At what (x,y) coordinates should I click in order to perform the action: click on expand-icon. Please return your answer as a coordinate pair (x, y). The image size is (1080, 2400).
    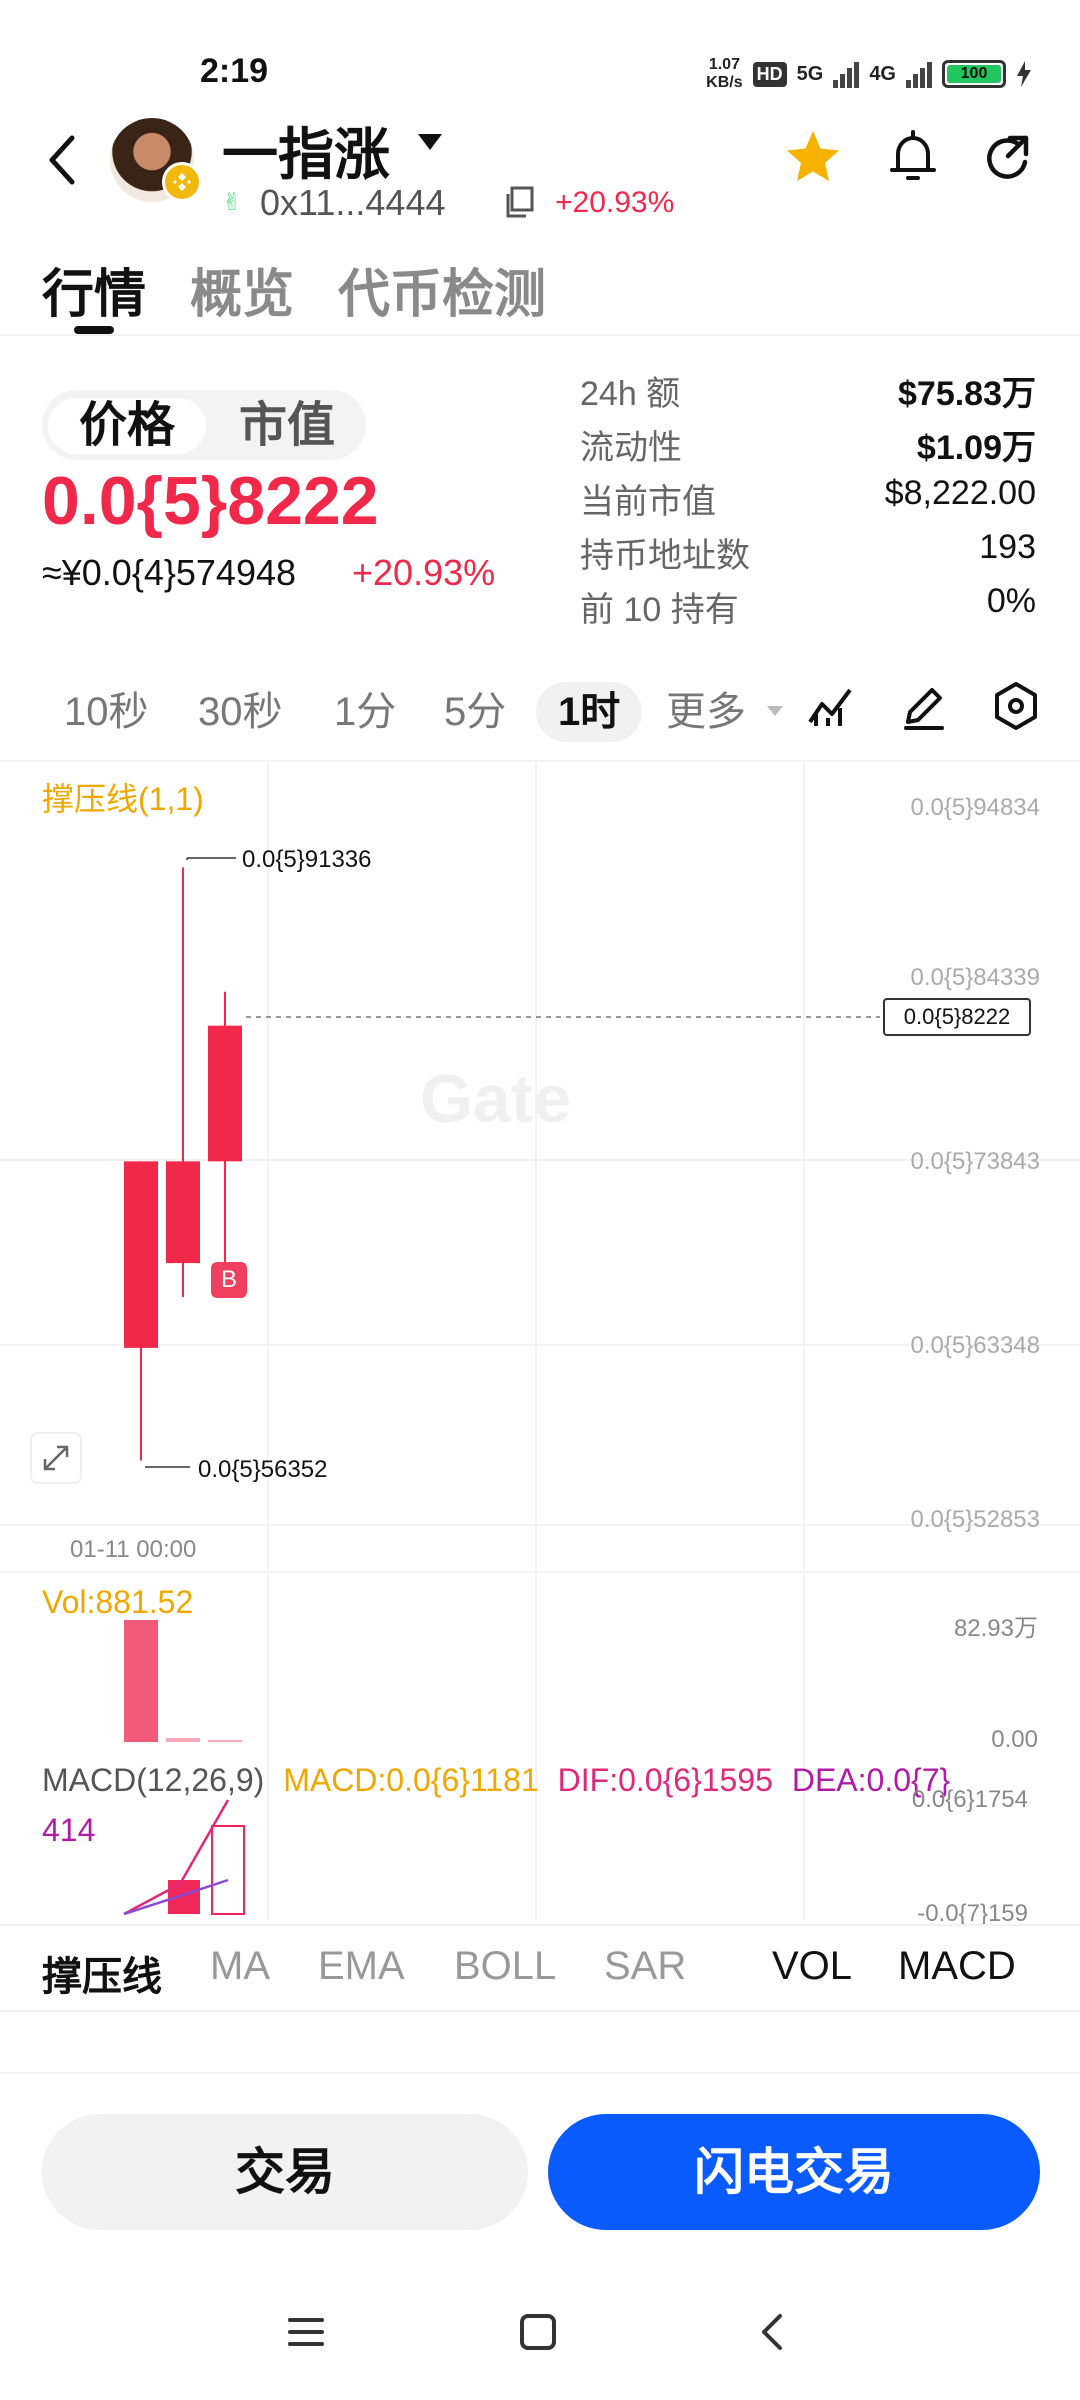
    Looking at the image, I should click on (56, 1458).